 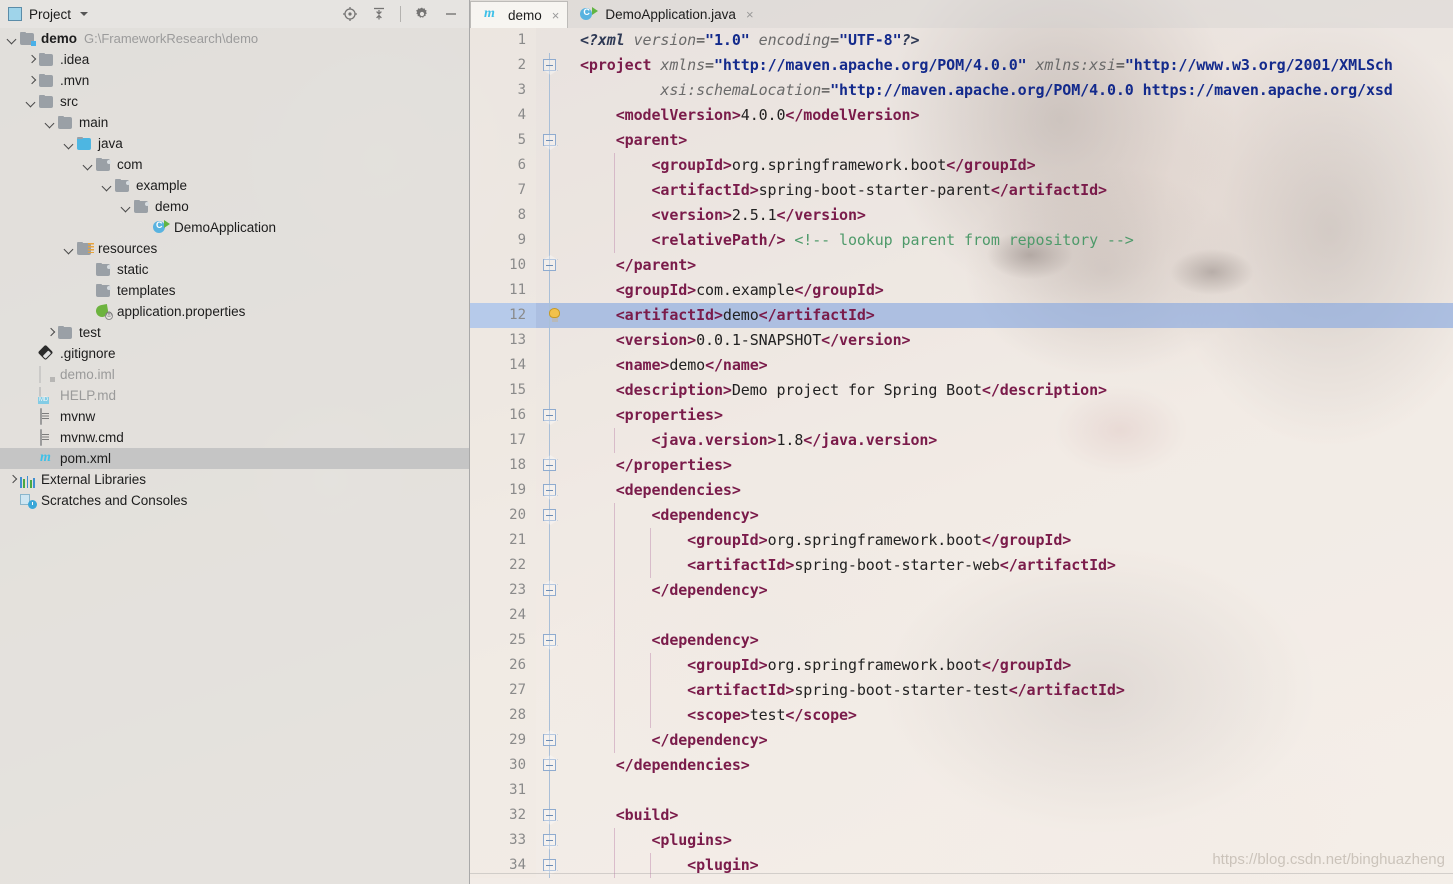 What do you see at coordinates (961, 740) in the screenshot?
I see `code-line: 29 </dependency>` at bounding box center [961, 740].